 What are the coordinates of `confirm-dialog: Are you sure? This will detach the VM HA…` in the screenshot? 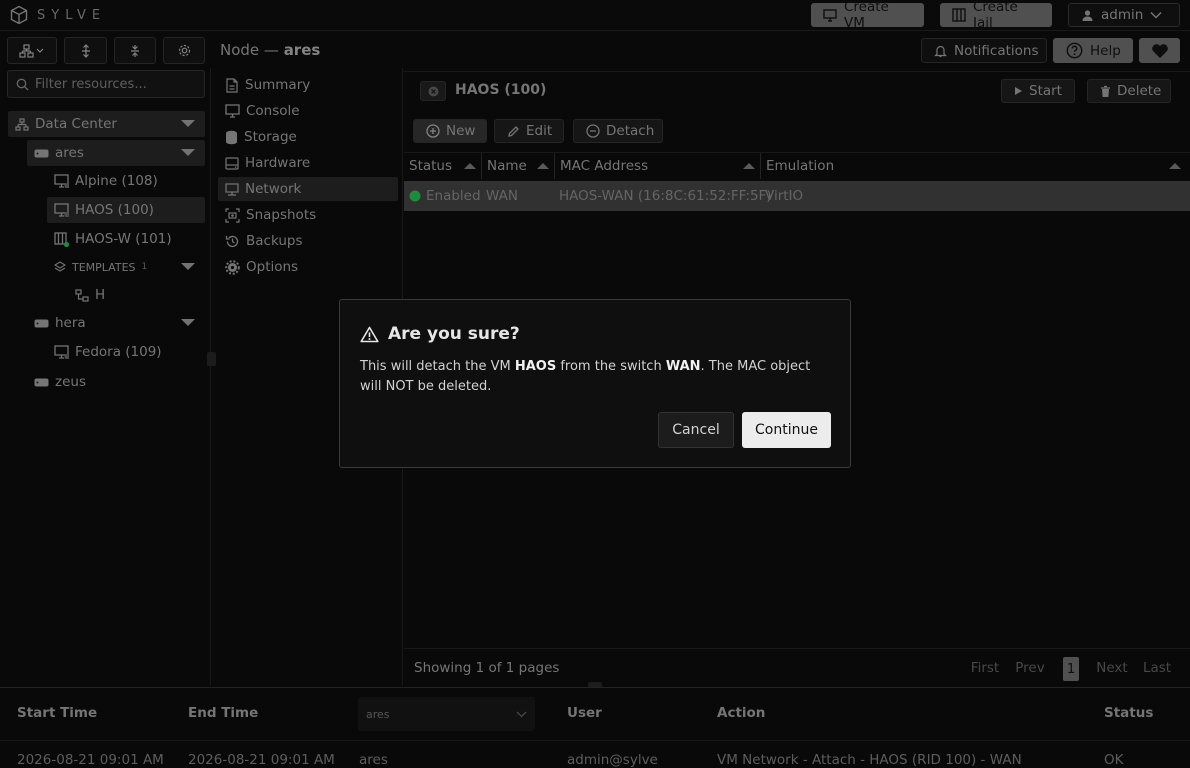 It's located at (595, 383).